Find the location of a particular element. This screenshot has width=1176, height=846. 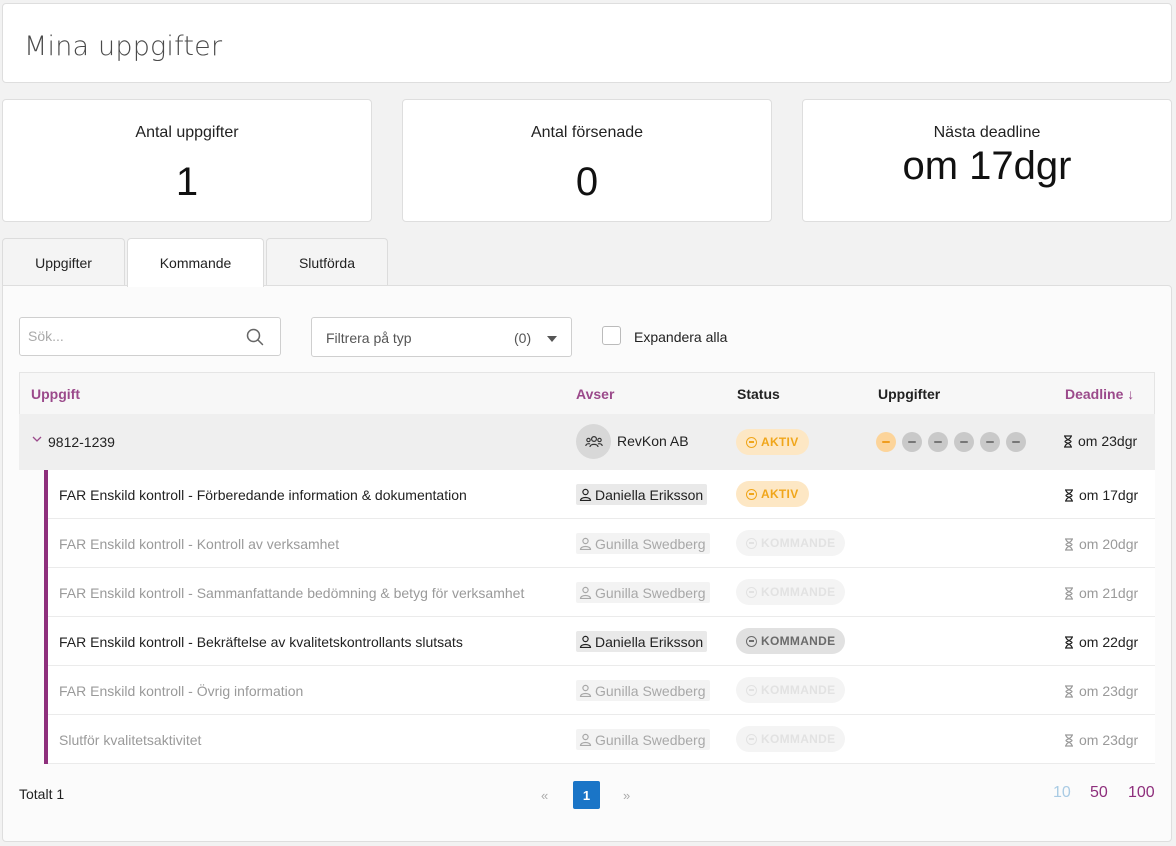

group-accent-bar is located at coordinates (46, 617).